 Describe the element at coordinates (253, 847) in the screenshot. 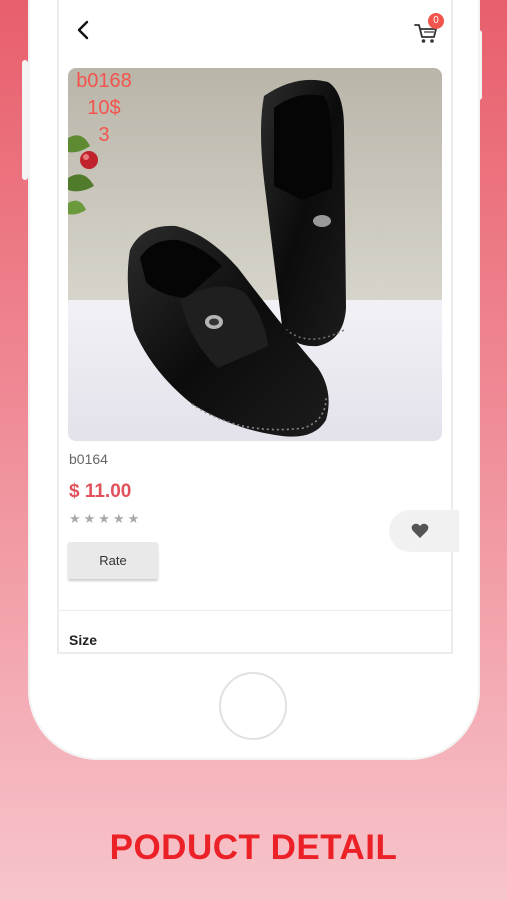

I see `banner-title: PODUCT DETAIL` at that location.